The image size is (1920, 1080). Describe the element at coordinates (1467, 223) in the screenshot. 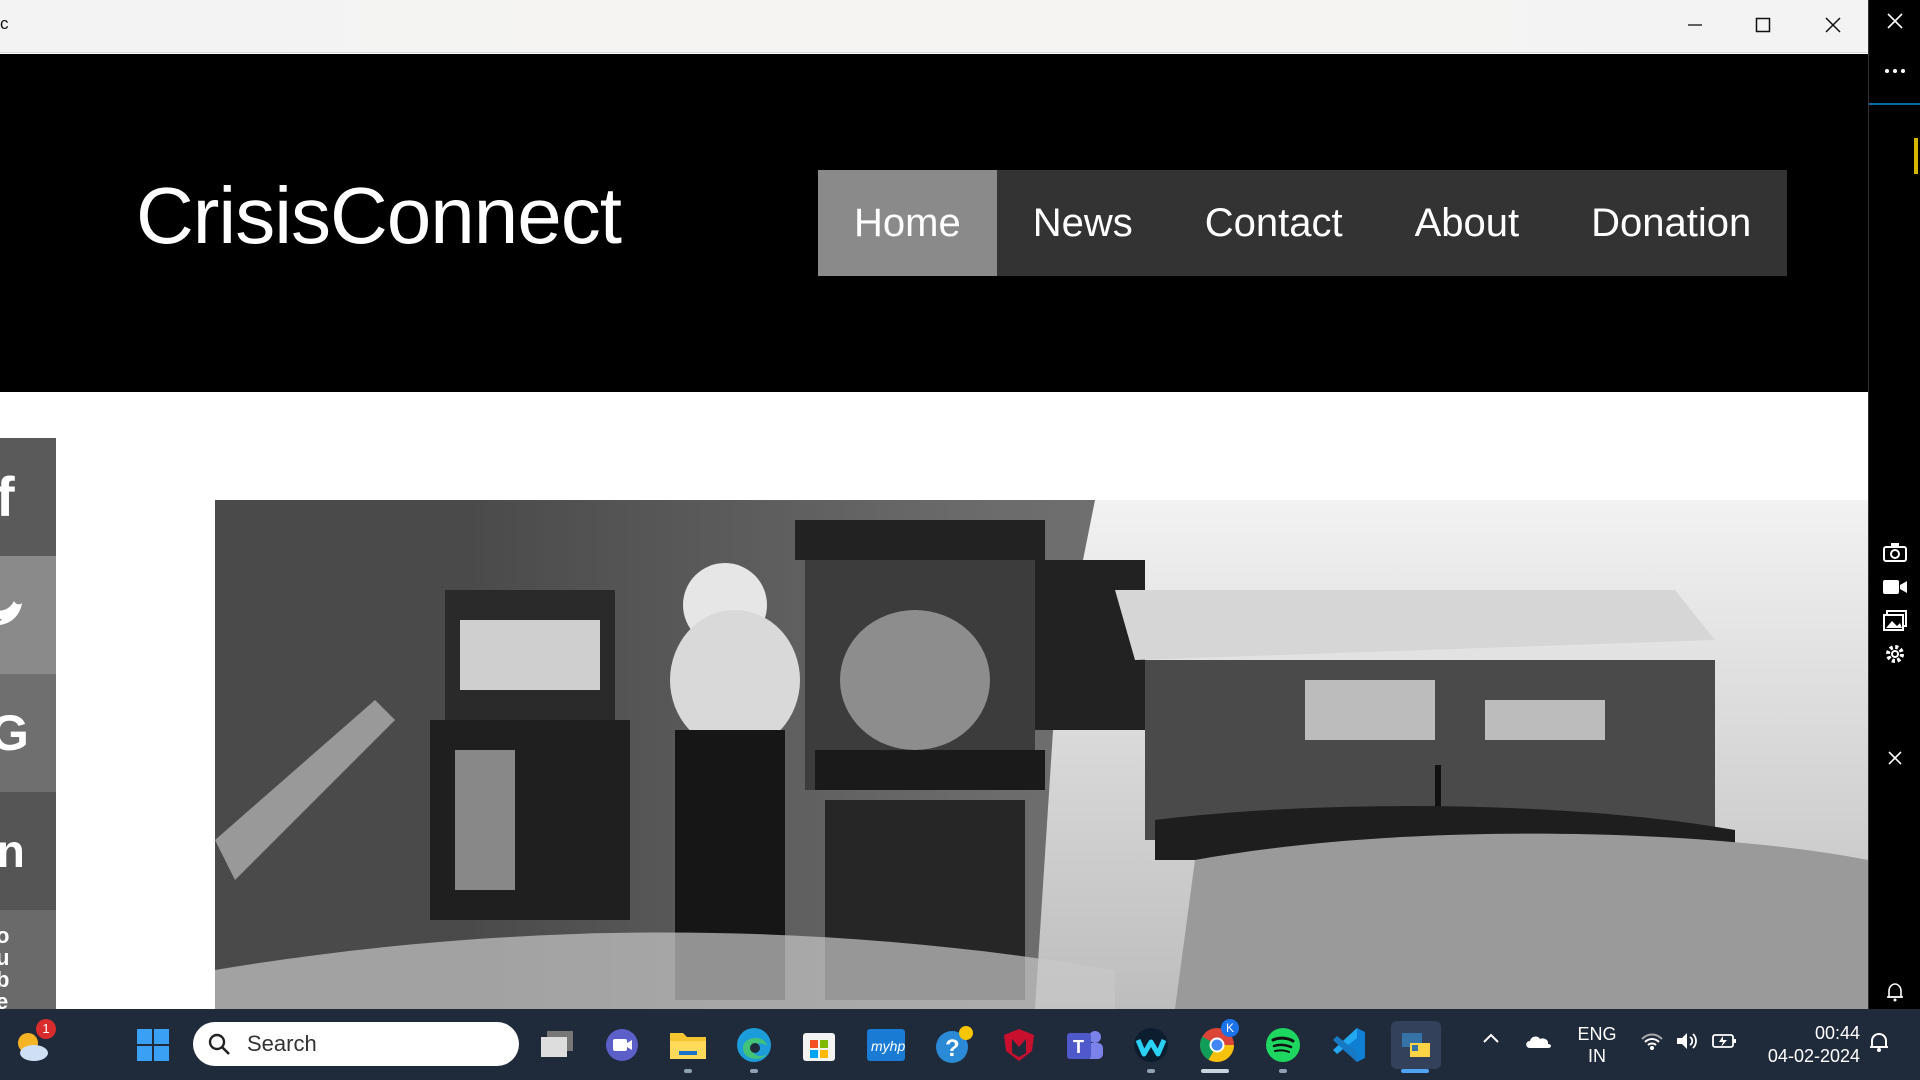

I see `nav-about: About` at that location.